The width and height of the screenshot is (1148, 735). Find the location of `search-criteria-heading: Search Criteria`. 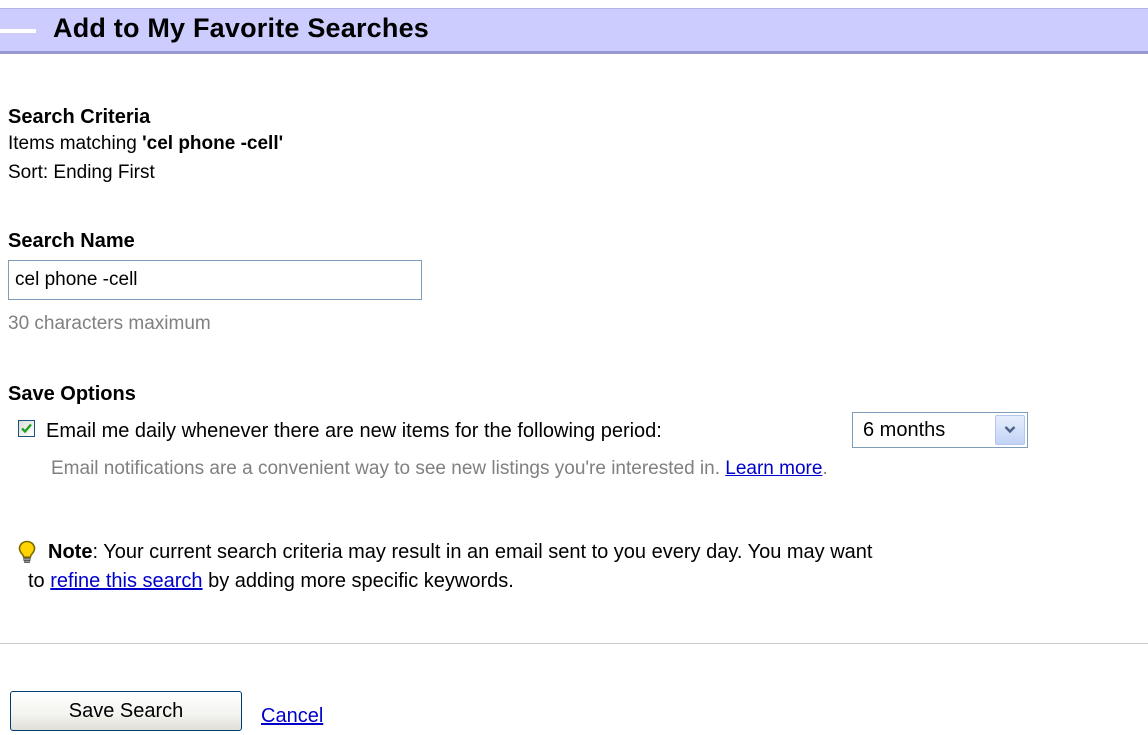

search-criteria-heading: Search Criteria is located at coordinates (79, 117).